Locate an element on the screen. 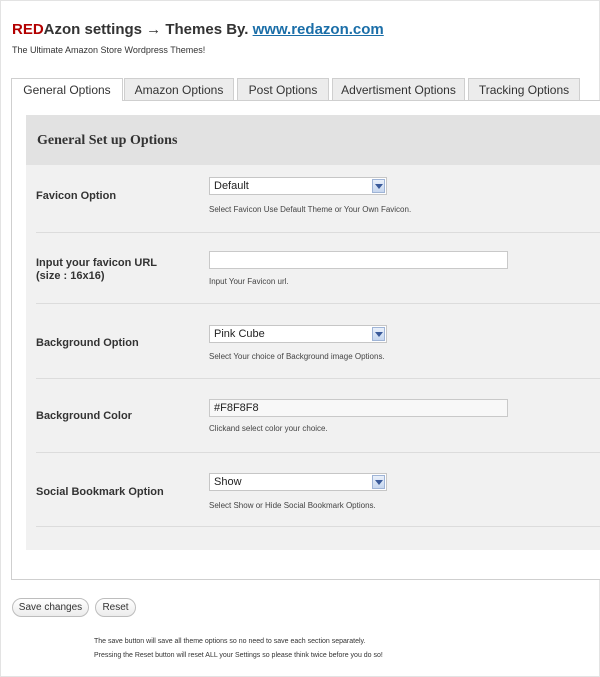  redazon-link: www.redazon.com is located at coordinates (318, 29).